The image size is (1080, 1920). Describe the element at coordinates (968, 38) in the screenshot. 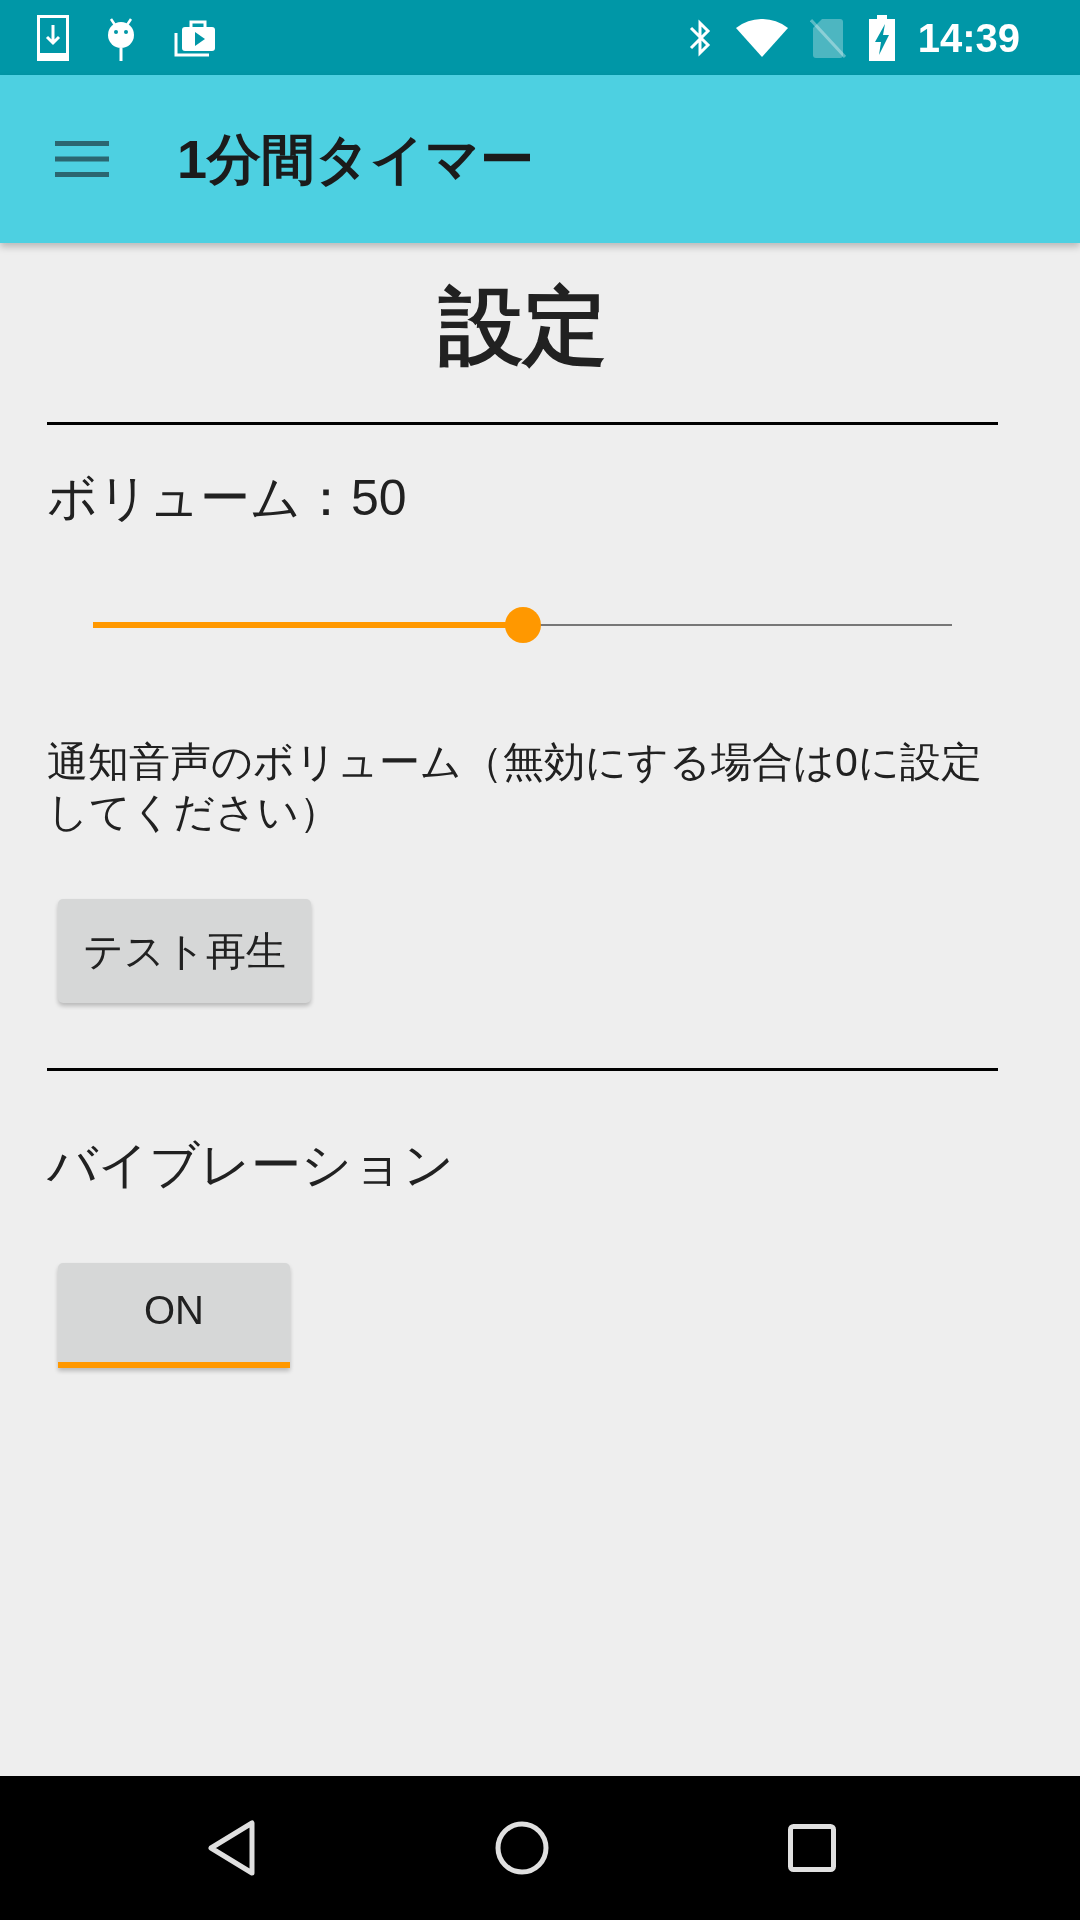

I see `status-time: 14:39` at that location.